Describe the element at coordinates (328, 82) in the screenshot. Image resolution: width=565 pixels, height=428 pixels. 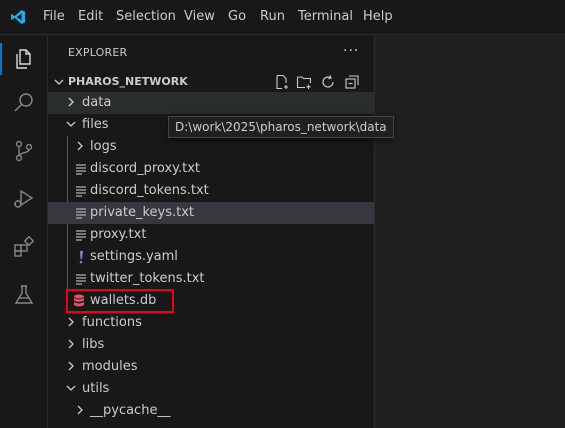
I see `refresh-icon` at that location.